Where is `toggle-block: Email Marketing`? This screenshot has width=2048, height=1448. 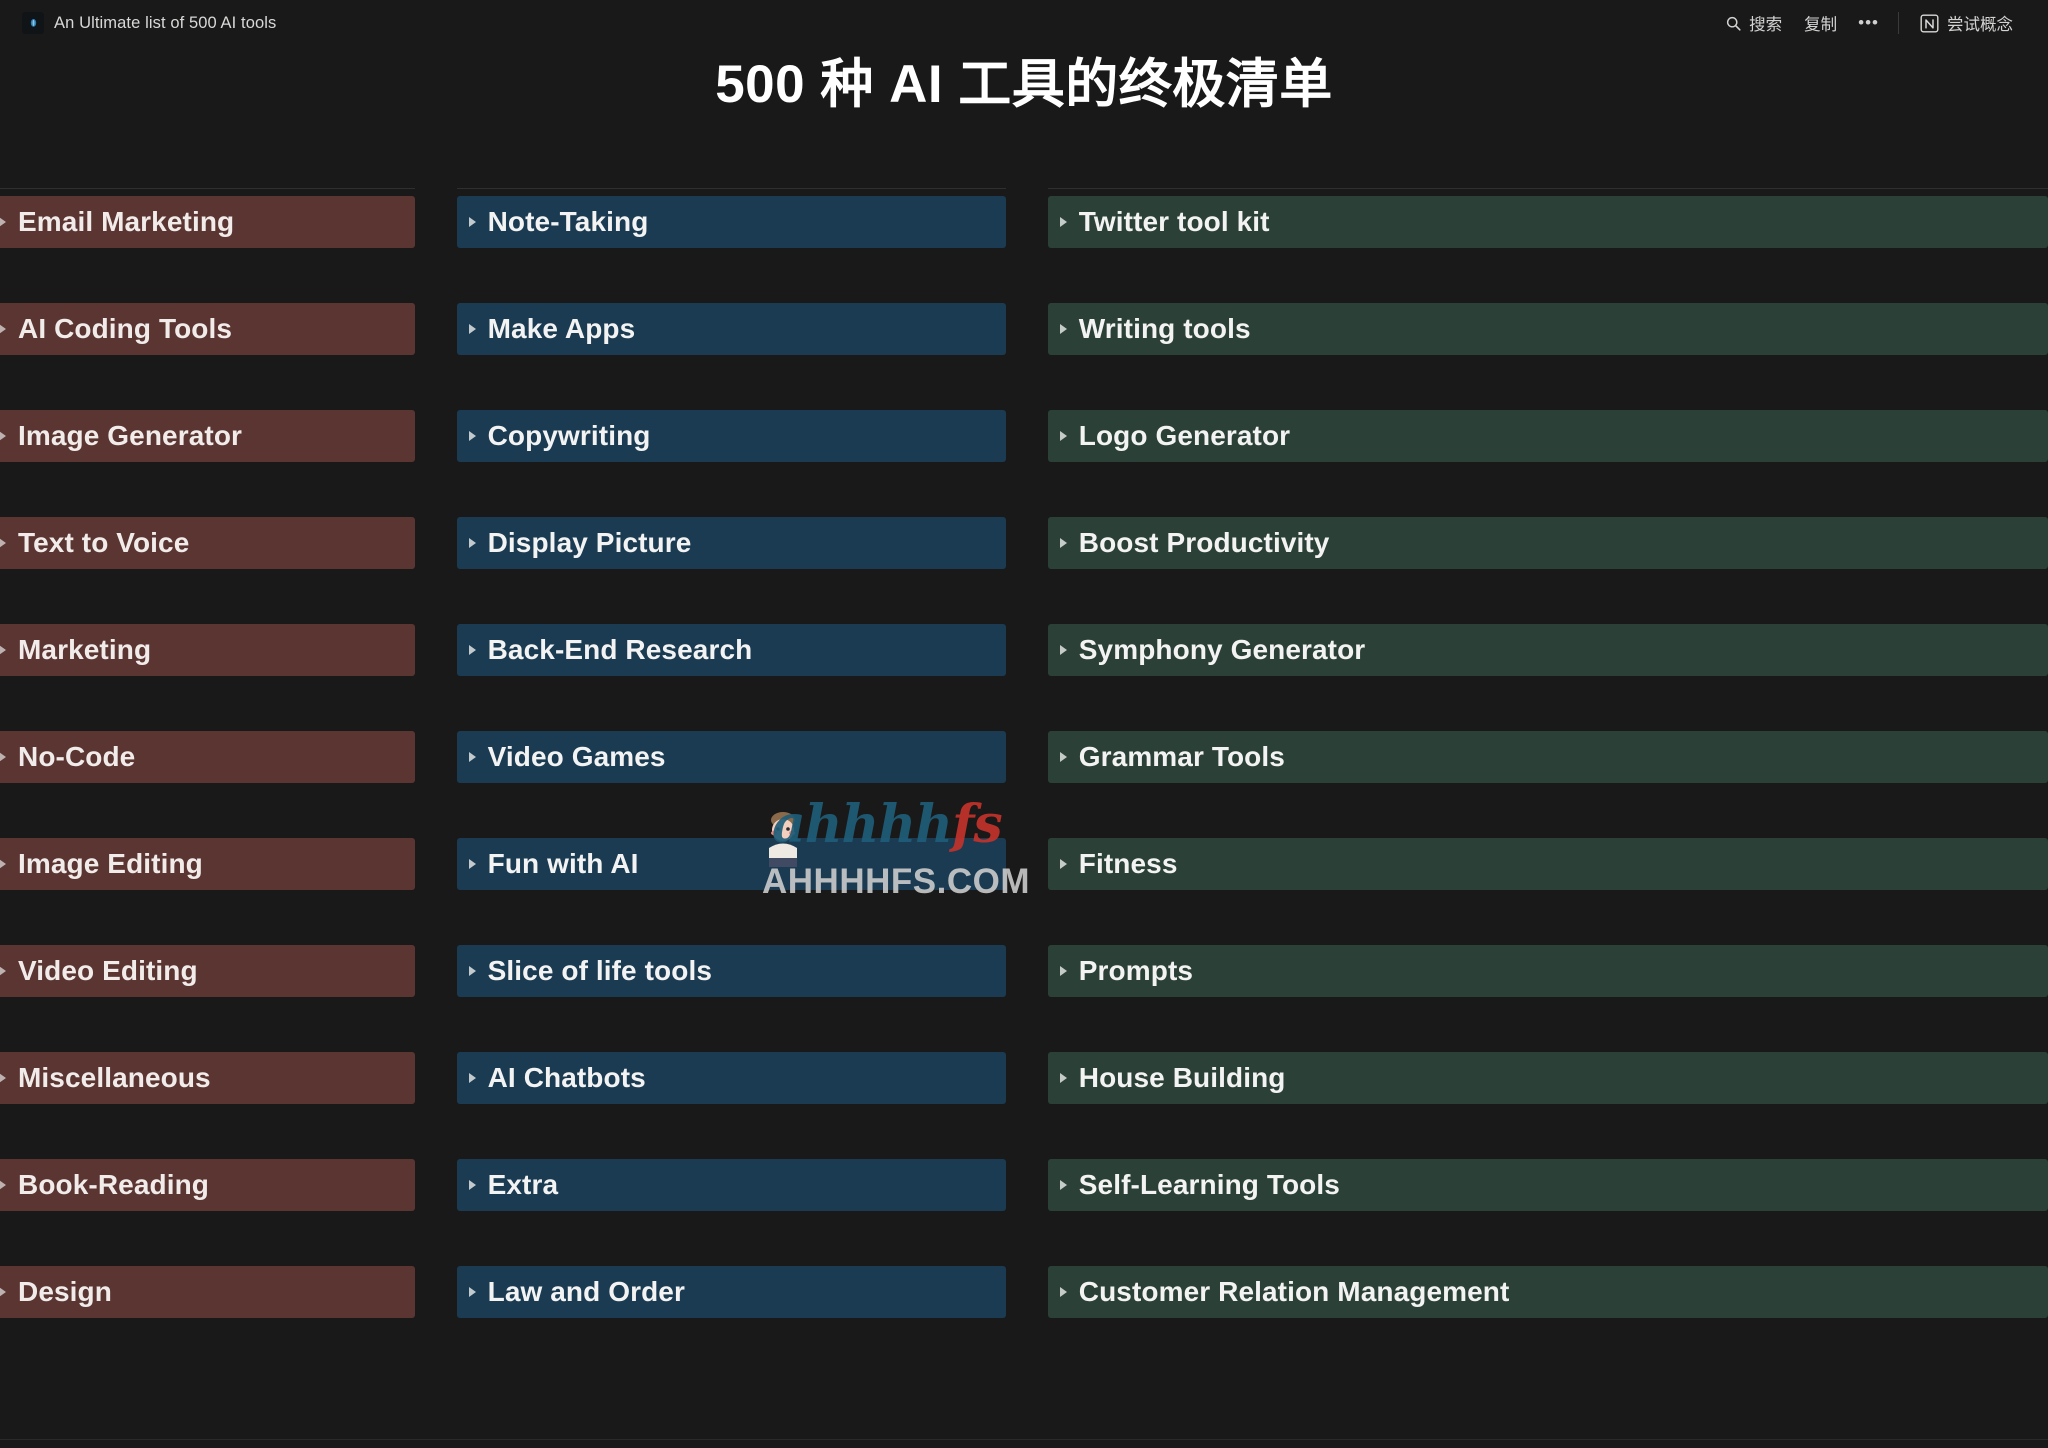
toggle-block: Email Marketing is located at coordinates (207, 222).